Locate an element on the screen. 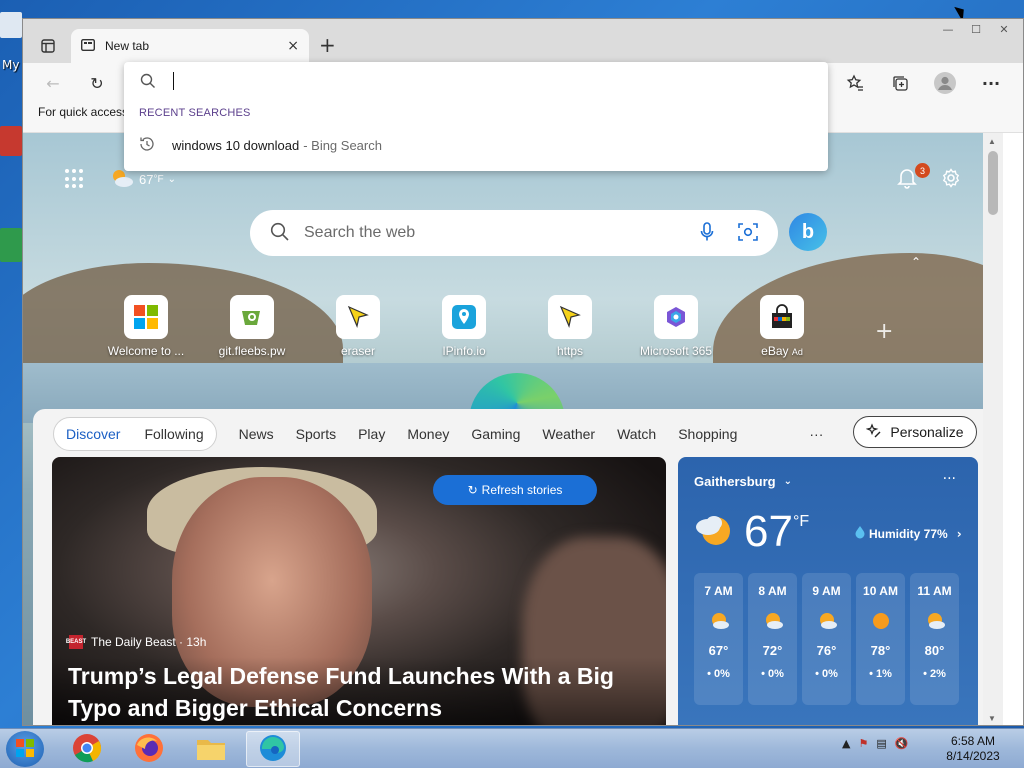  gear-icon is located at coordinates (951, 179).